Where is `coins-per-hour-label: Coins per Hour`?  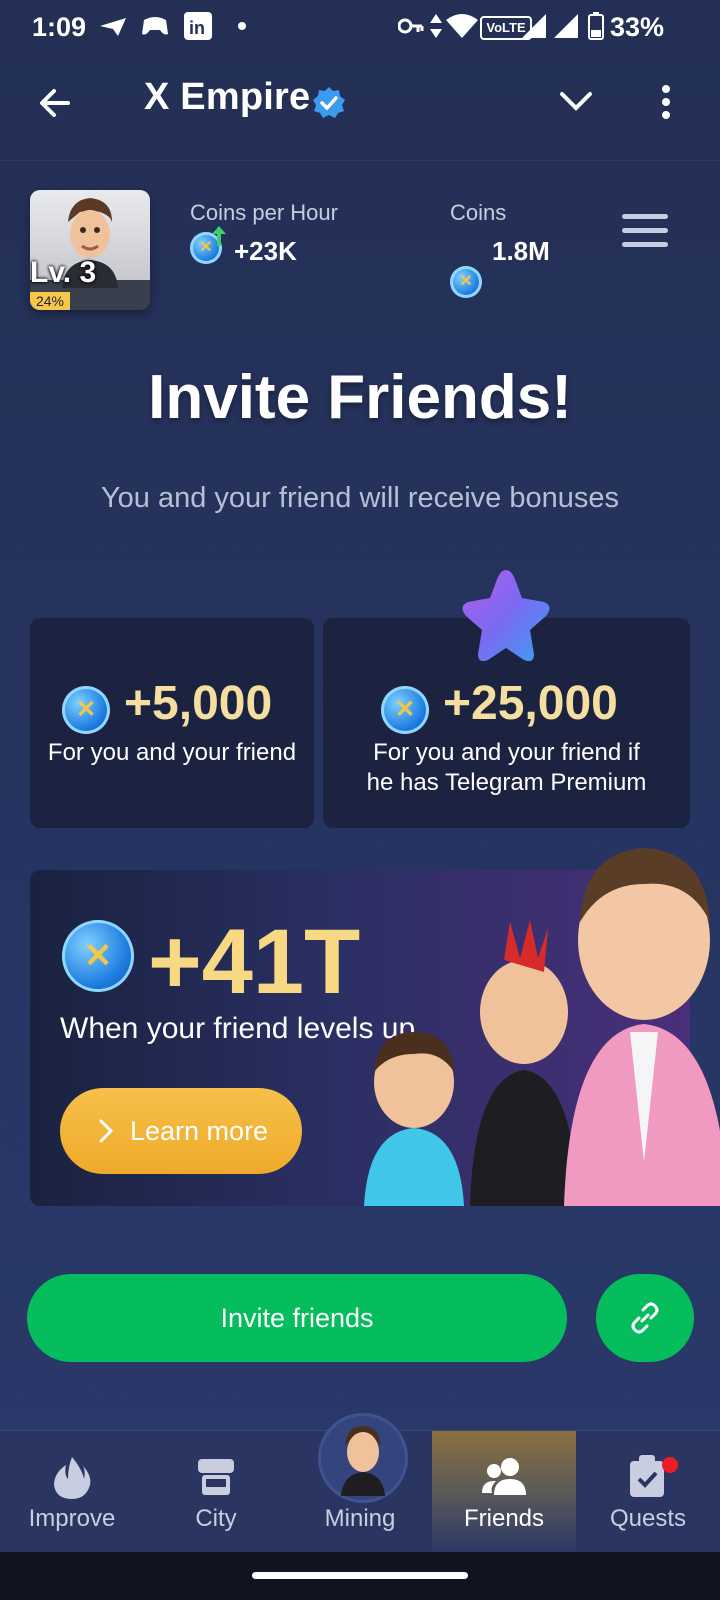 coins-per-hour-label: Coins per Hour is located at coordinates (264, 212).